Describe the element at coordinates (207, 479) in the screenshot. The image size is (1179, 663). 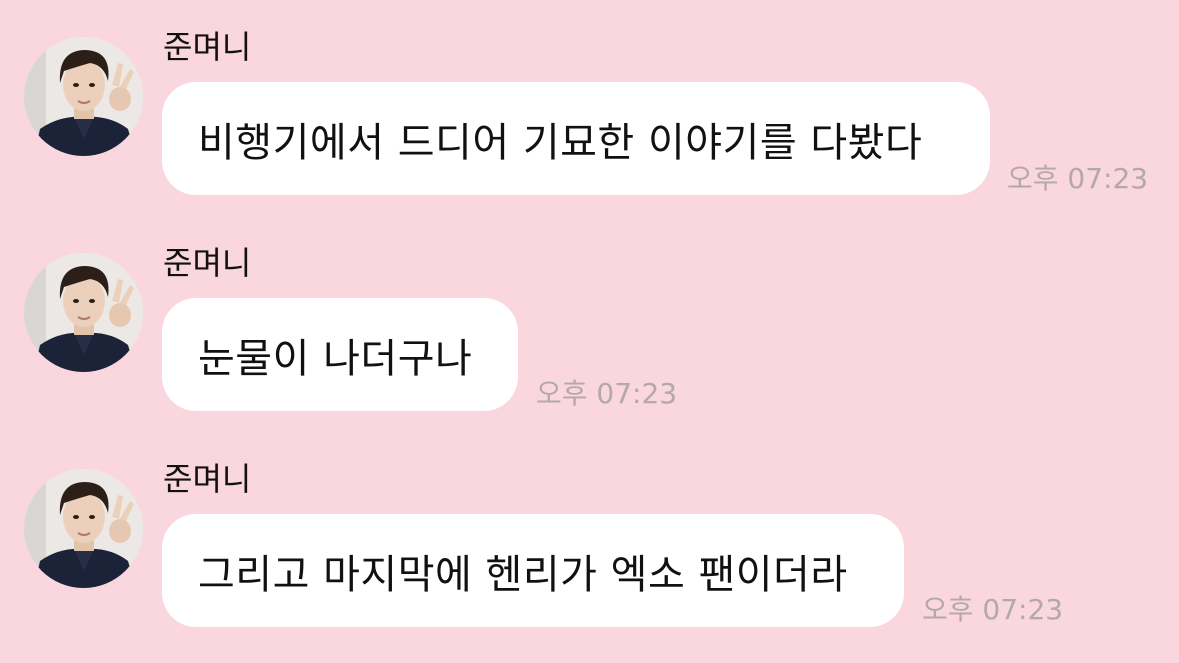
I see `sender-name: 준며니` at that location.